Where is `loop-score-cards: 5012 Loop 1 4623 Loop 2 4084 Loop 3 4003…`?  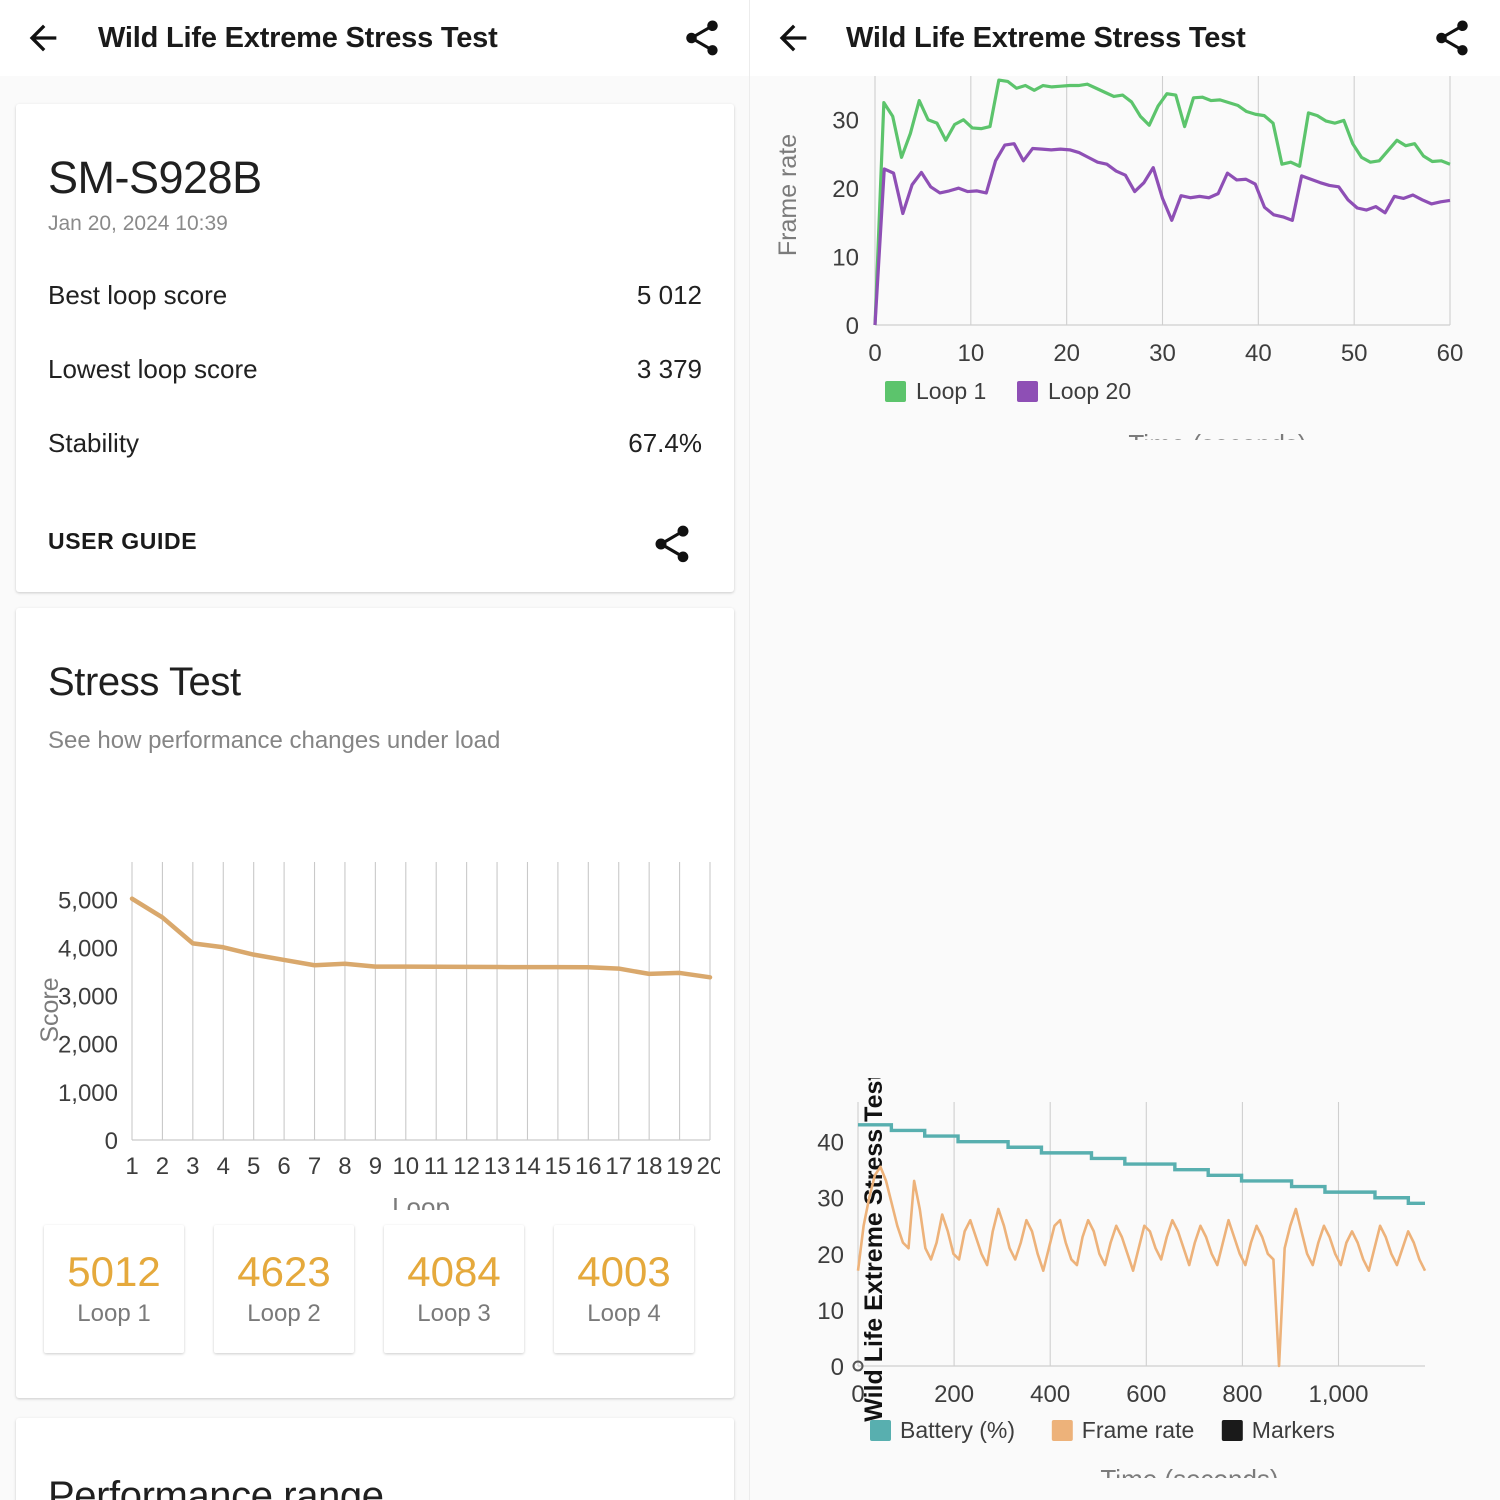 loop-score-cards: 5012 Loop 1 4623 Loop 2 4084 Loop 3 4003… is located at coordinates (369, 1289).